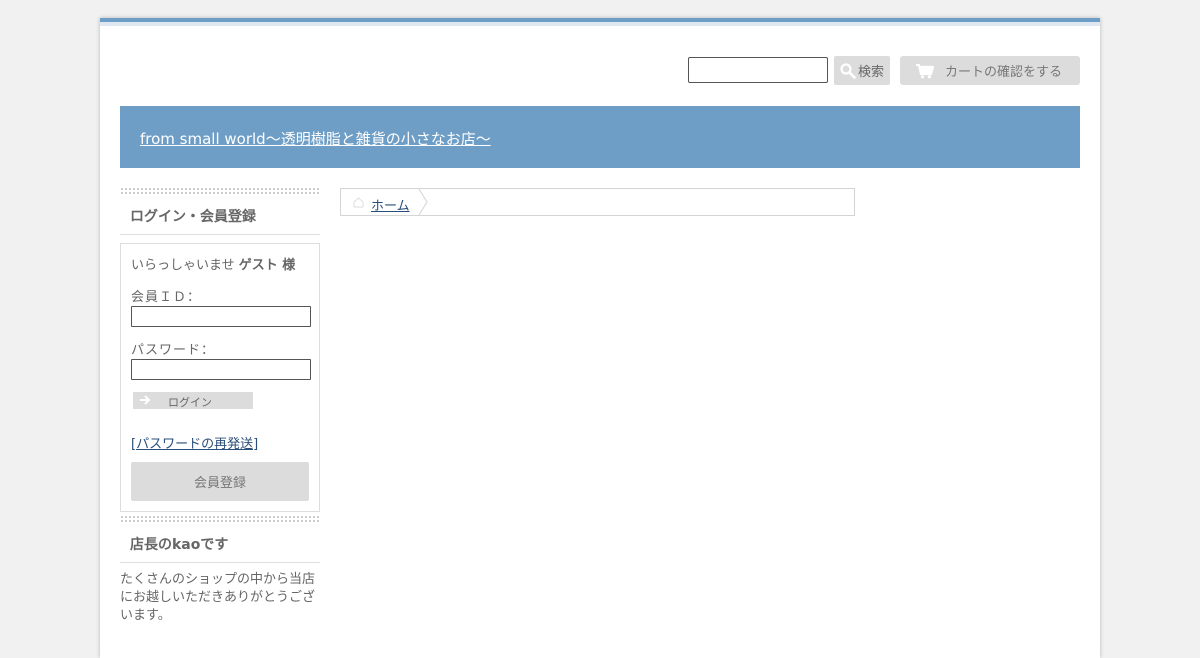 This screenshot has height=658, width=1200. I want to click on greeting-name: ゲスト 様, so click(267, 265).